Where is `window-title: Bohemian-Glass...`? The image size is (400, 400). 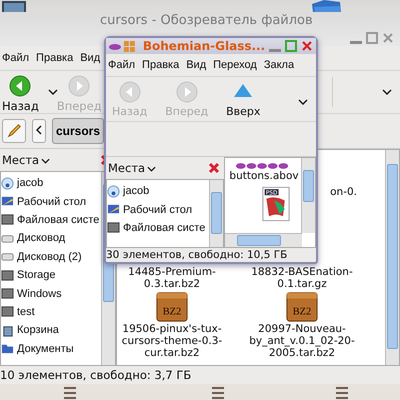 window-title: Bohemian-Glass... is located at coordinates (204, 46).